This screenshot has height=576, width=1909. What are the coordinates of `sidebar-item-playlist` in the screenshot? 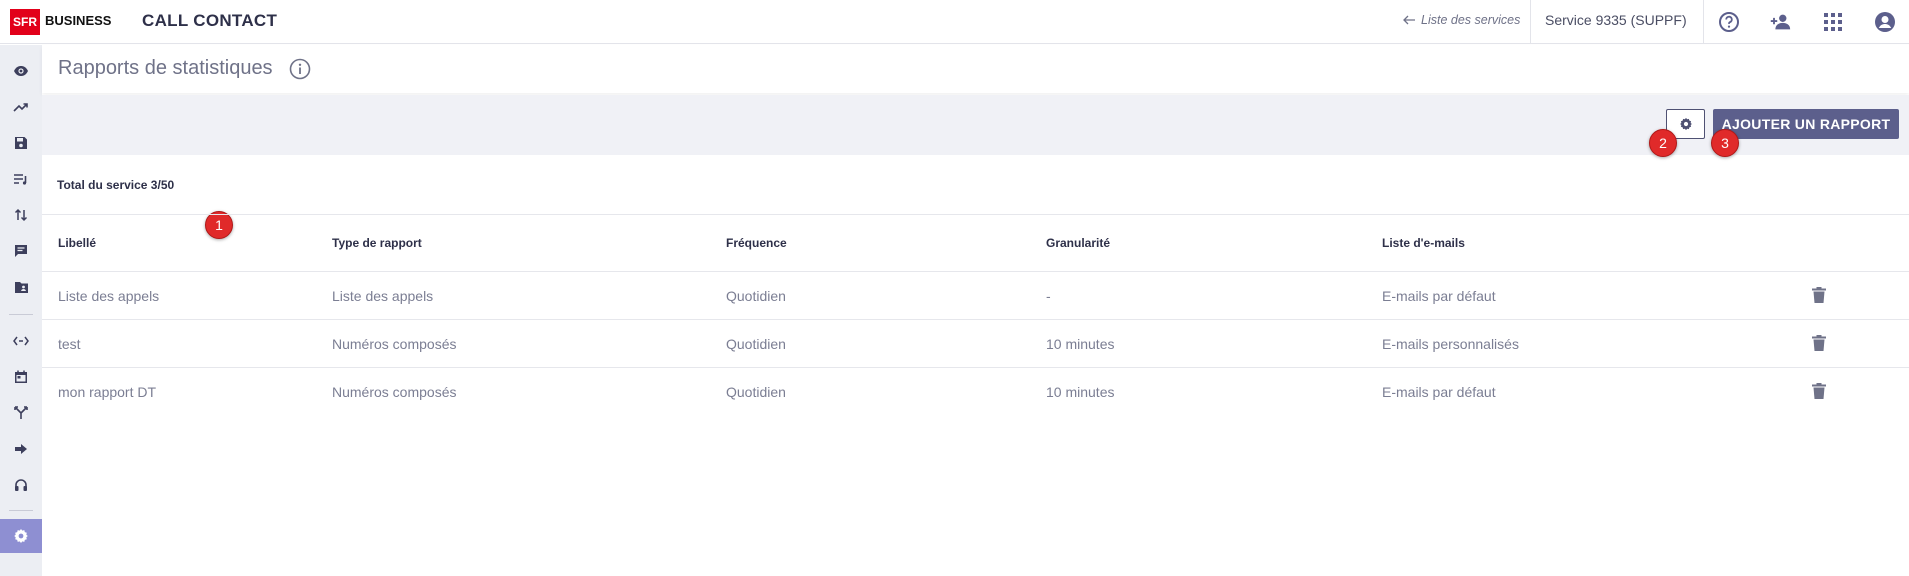 It's located at (21, 179).